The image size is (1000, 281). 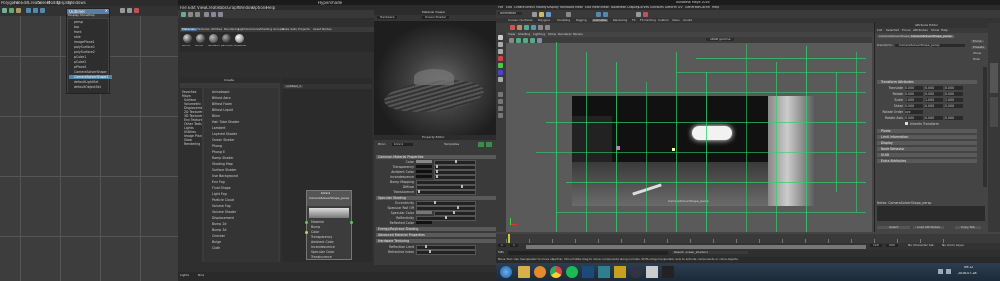 I want to click on outliner-menu-help: Help, so click(x=91, y=15).